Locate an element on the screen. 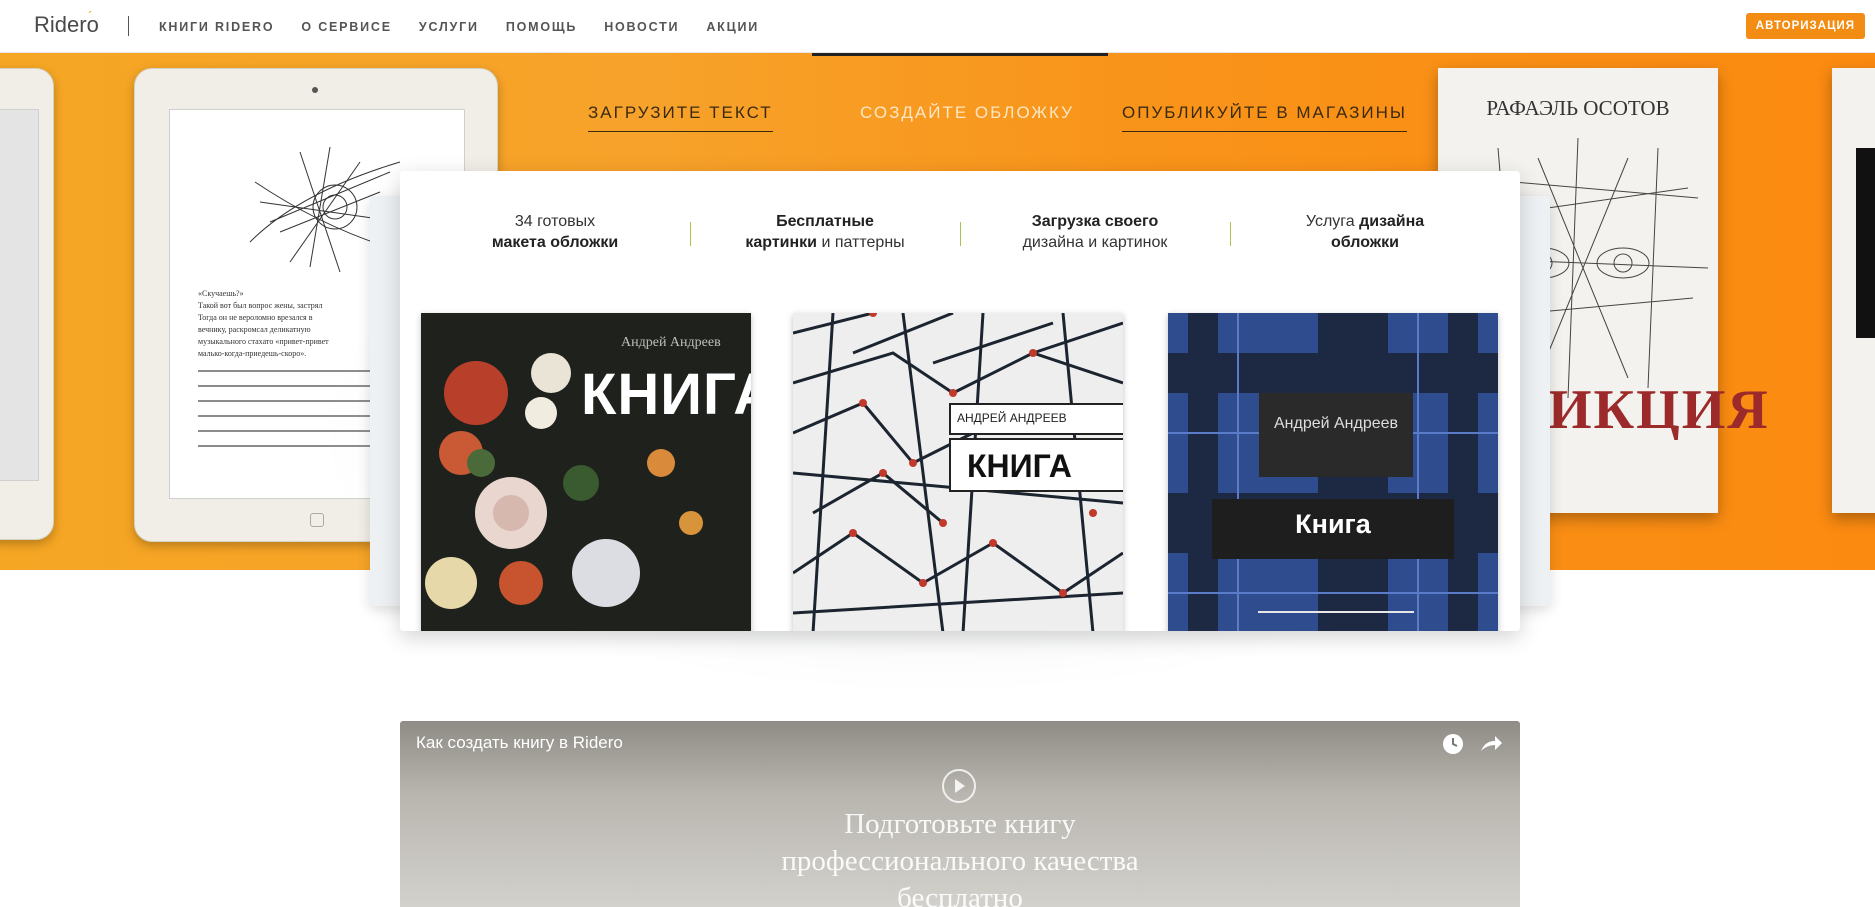 The height and width of the screenshot is (907, 1875). book-cover-partial is located at coordinates (1853, 290).